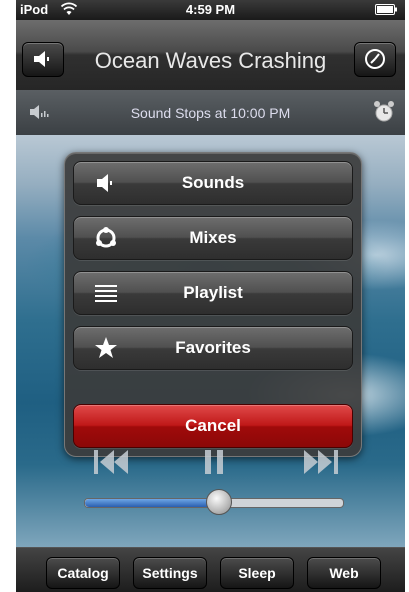  I want to click on web-button: Web, so click(344, 573).